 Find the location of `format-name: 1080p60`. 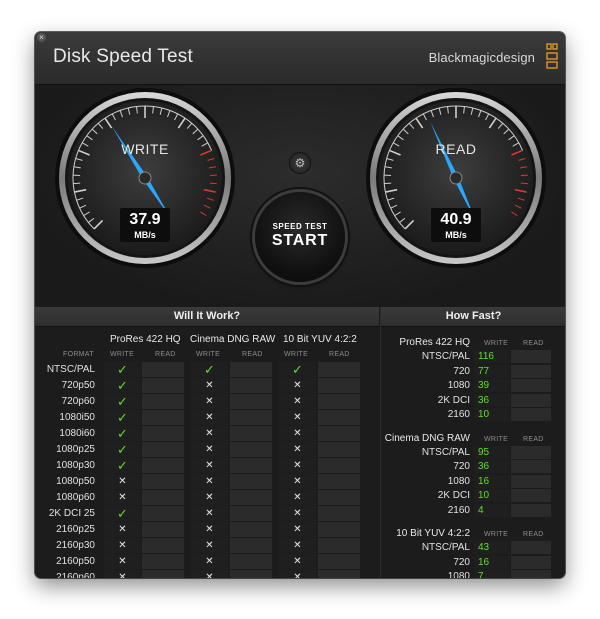

format-name: 1080p60 is located at coordinates (75, 497).